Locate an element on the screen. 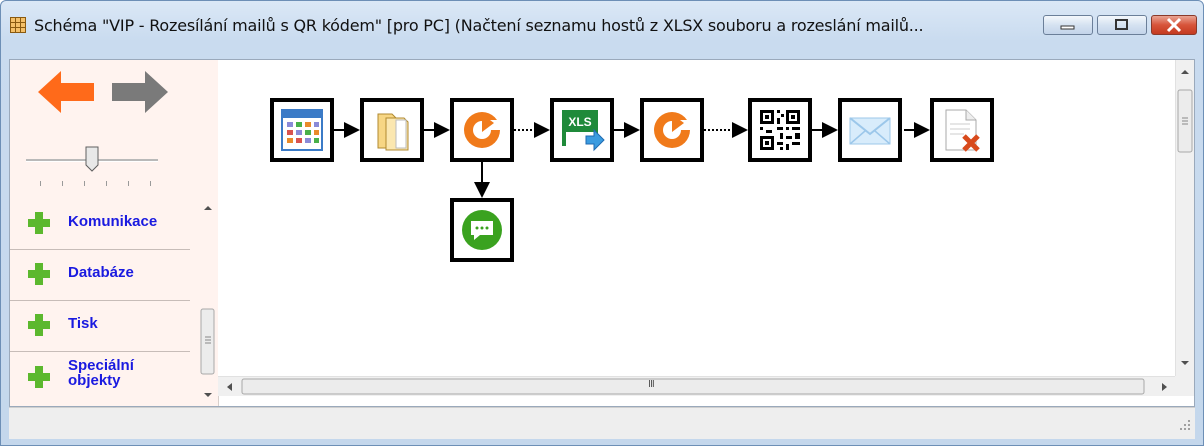 This screenshot has width=1204, height=446. folder-icon is located at coordinates (393, 132).